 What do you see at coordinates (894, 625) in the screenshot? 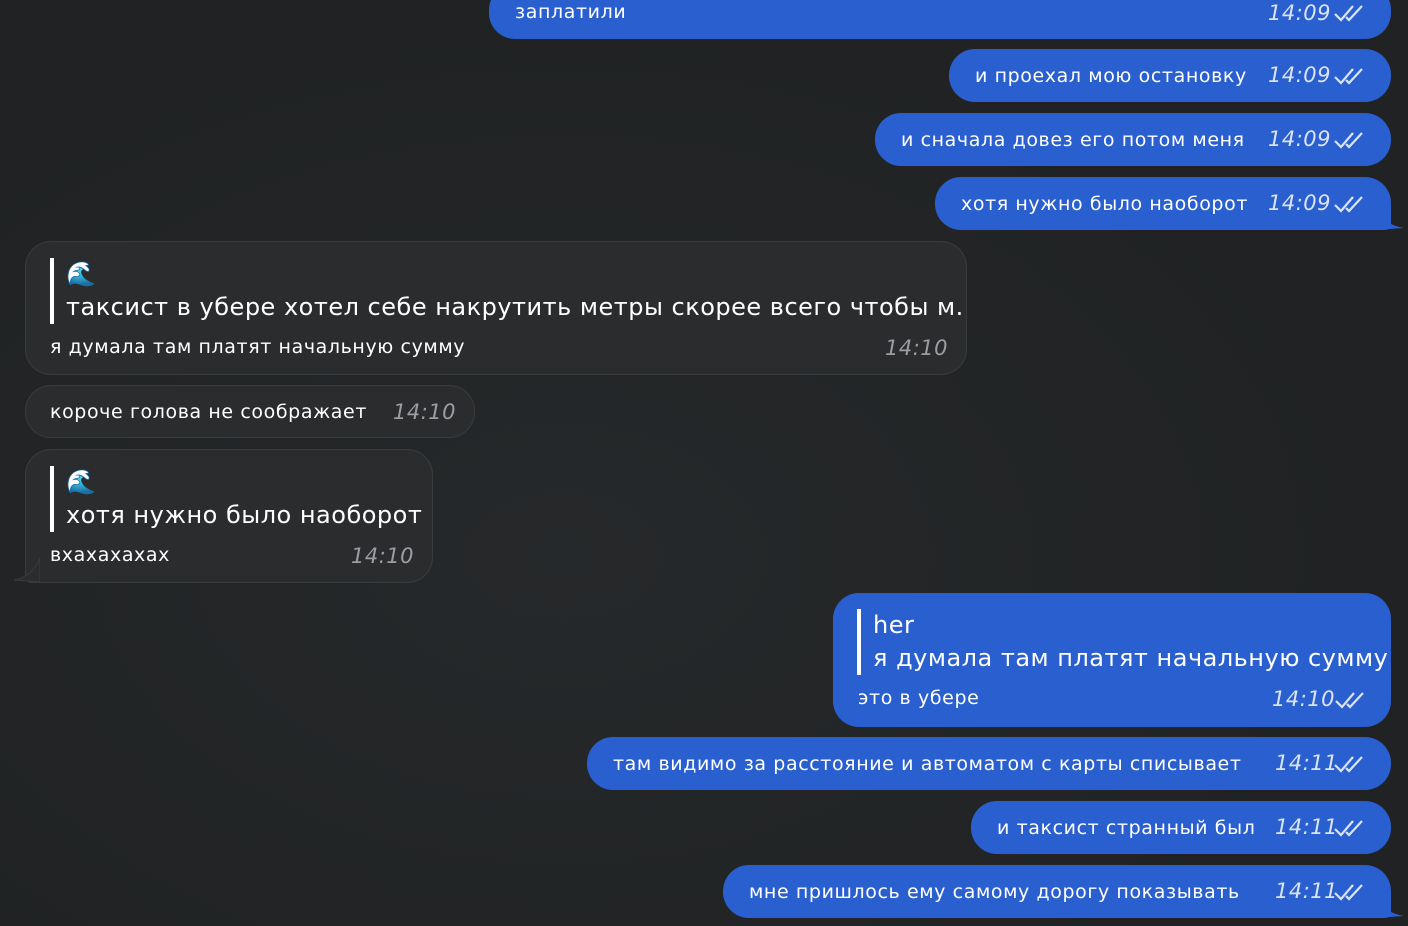
I see `reply-author: her` at bounding box center [894, 625].